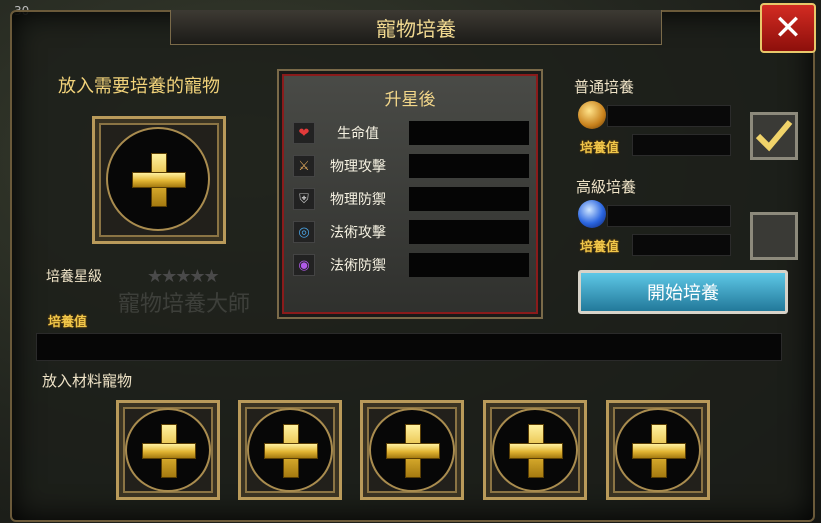 Image resolution: width=821 pixels, height=523 pixels. What do you see at coordinates (183, 276) in the screenshot?
I see `star-rating: ★★★★★` at bounding box center [183, 276].